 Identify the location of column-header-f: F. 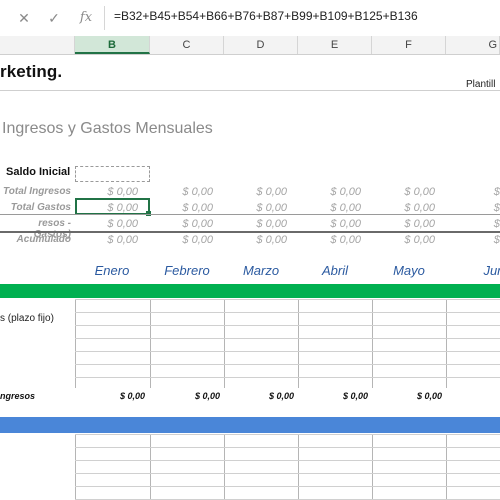
(409, 45).